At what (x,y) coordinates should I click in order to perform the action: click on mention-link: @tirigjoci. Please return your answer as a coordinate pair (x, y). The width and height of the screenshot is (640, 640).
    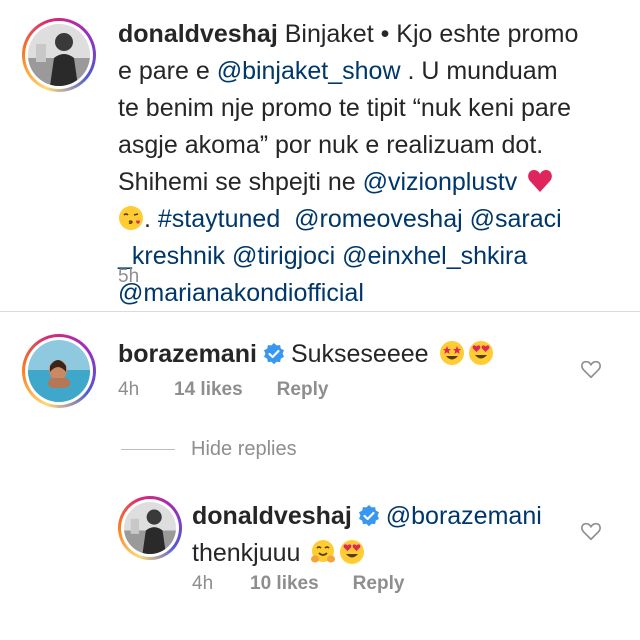
    Looking at the image, I should click on (283, 256).